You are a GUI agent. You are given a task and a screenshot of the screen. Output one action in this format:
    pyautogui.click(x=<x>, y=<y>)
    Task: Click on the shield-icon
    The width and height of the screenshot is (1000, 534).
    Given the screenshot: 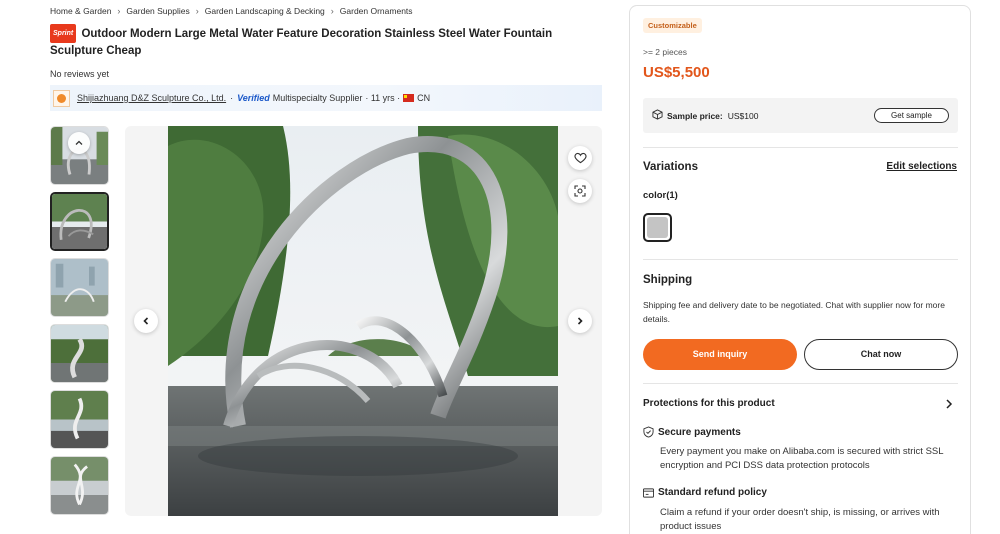 What is the action you would take?
    pyautogui.click(x=648, y=432)
    